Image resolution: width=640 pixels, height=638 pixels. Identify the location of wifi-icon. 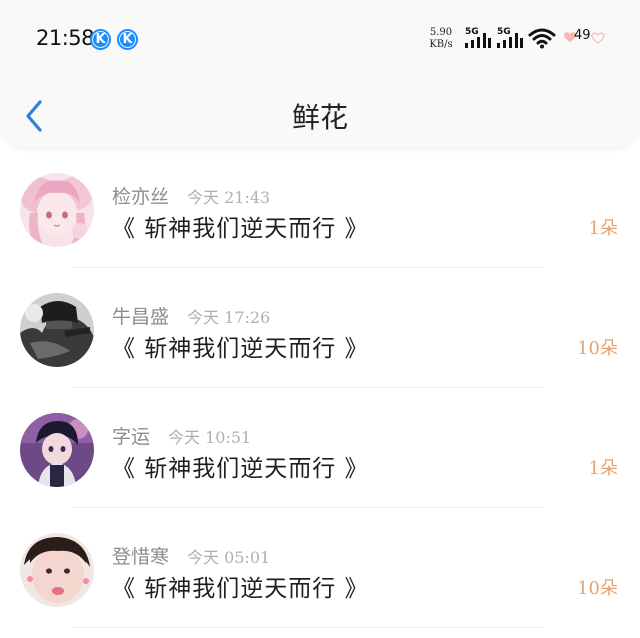
(542, 38).